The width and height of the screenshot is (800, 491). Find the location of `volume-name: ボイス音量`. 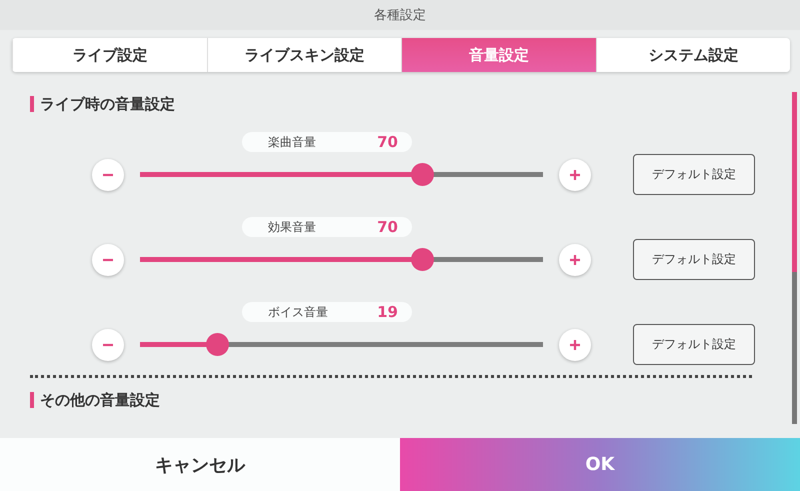

volume-name: ボイス音量 is located at coordinates (298, 312).